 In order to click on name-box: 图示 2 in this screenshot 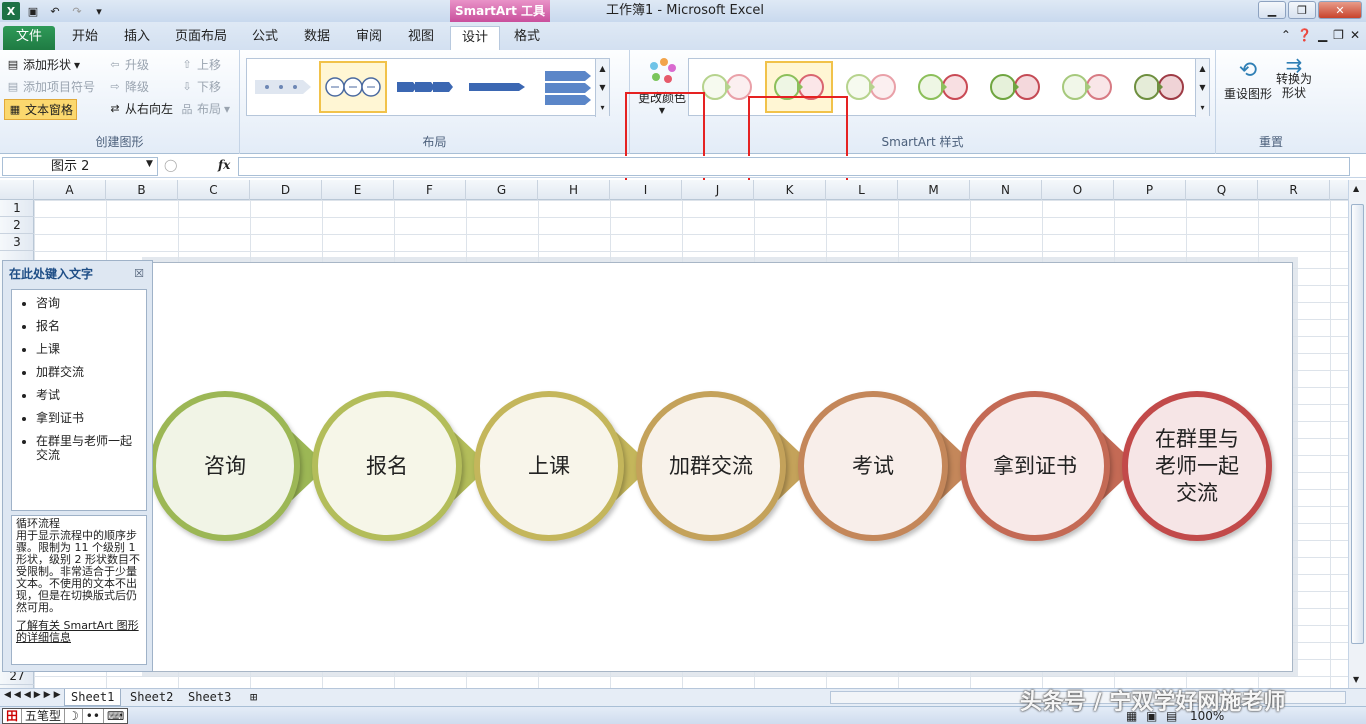, I will do `click(80, 166)`.